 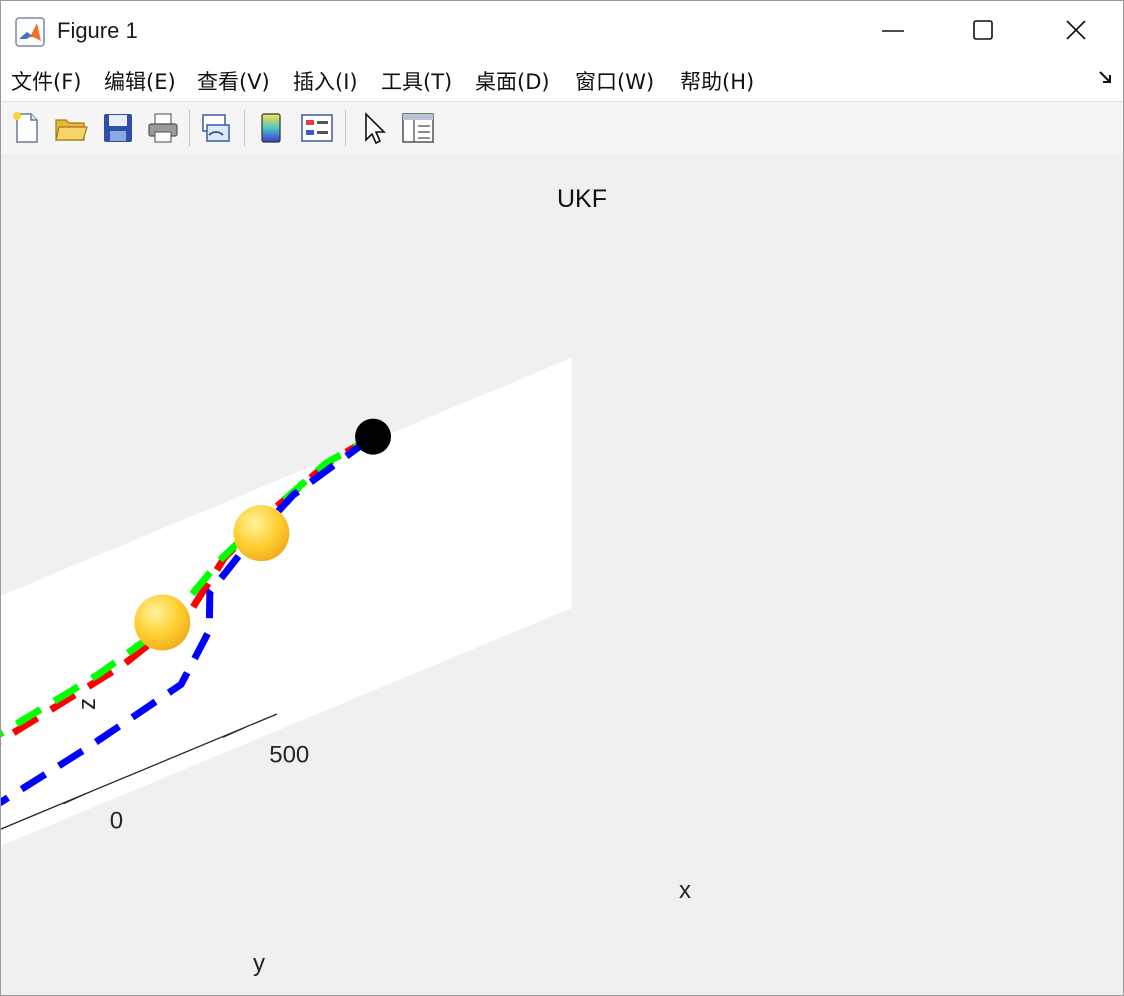 What do you see at coordinates (512, 81) in the screenshot?
I see `menu-desktop: 桌面(D)` at bounding box center [512, 81].